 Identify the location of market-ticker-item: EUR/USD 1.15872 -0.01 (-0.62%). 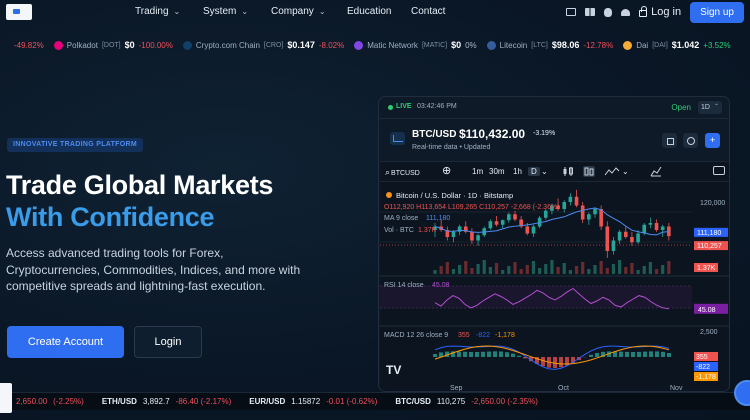
(313, 401).